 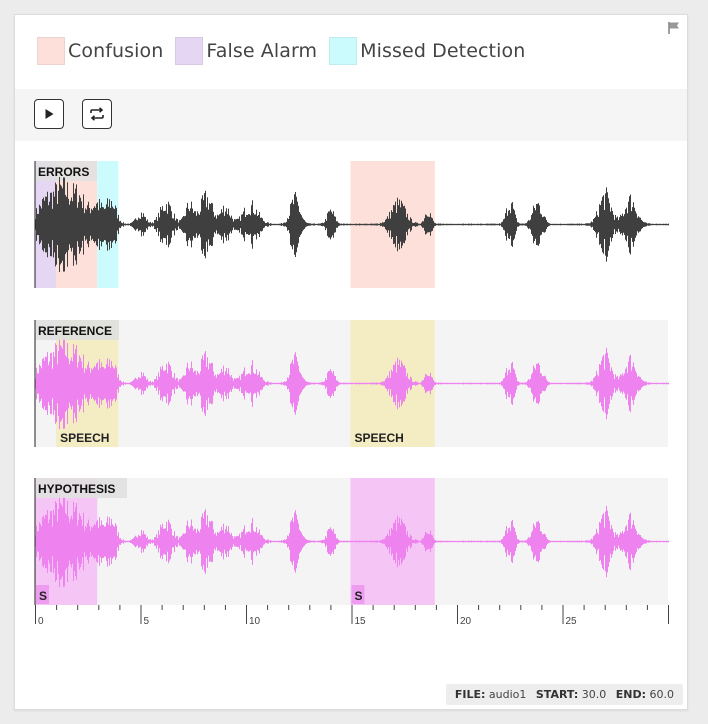 What do you see at coordinates (594, 694) in the screenshot?
I see `start-value: 30.0` at bounding box center [594, 694].